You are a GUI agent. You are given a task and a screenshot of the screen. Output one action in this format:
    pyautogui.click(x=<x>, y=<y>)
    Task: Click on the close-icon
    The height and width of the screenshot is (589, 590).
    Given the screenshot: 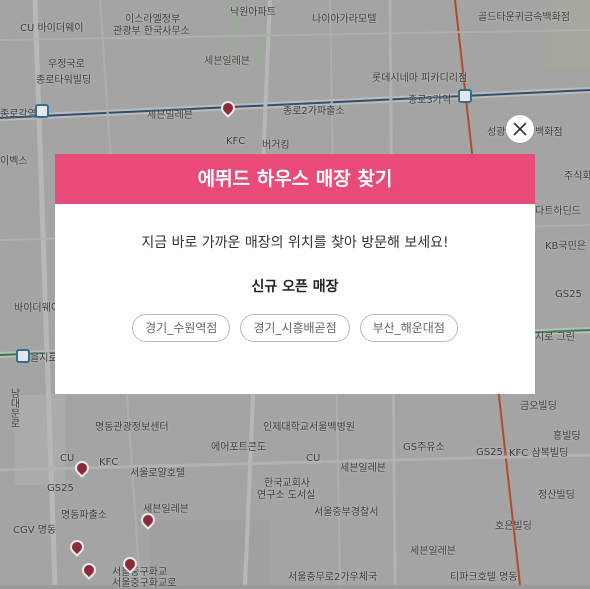 What is the action you would take?
    pyautogui.click(x=520, y=129)
    